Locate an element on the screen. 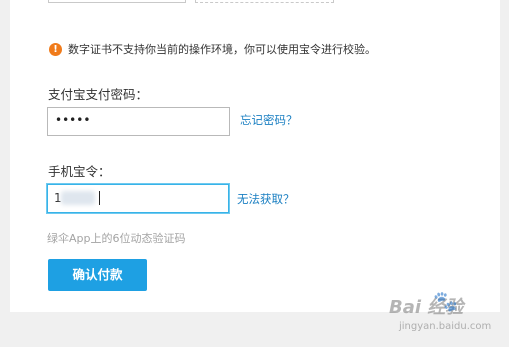 The height and width of the screenshot is (347, 509). watermark-url: jingyan.baidu.com is located at coordinates (445, 326).